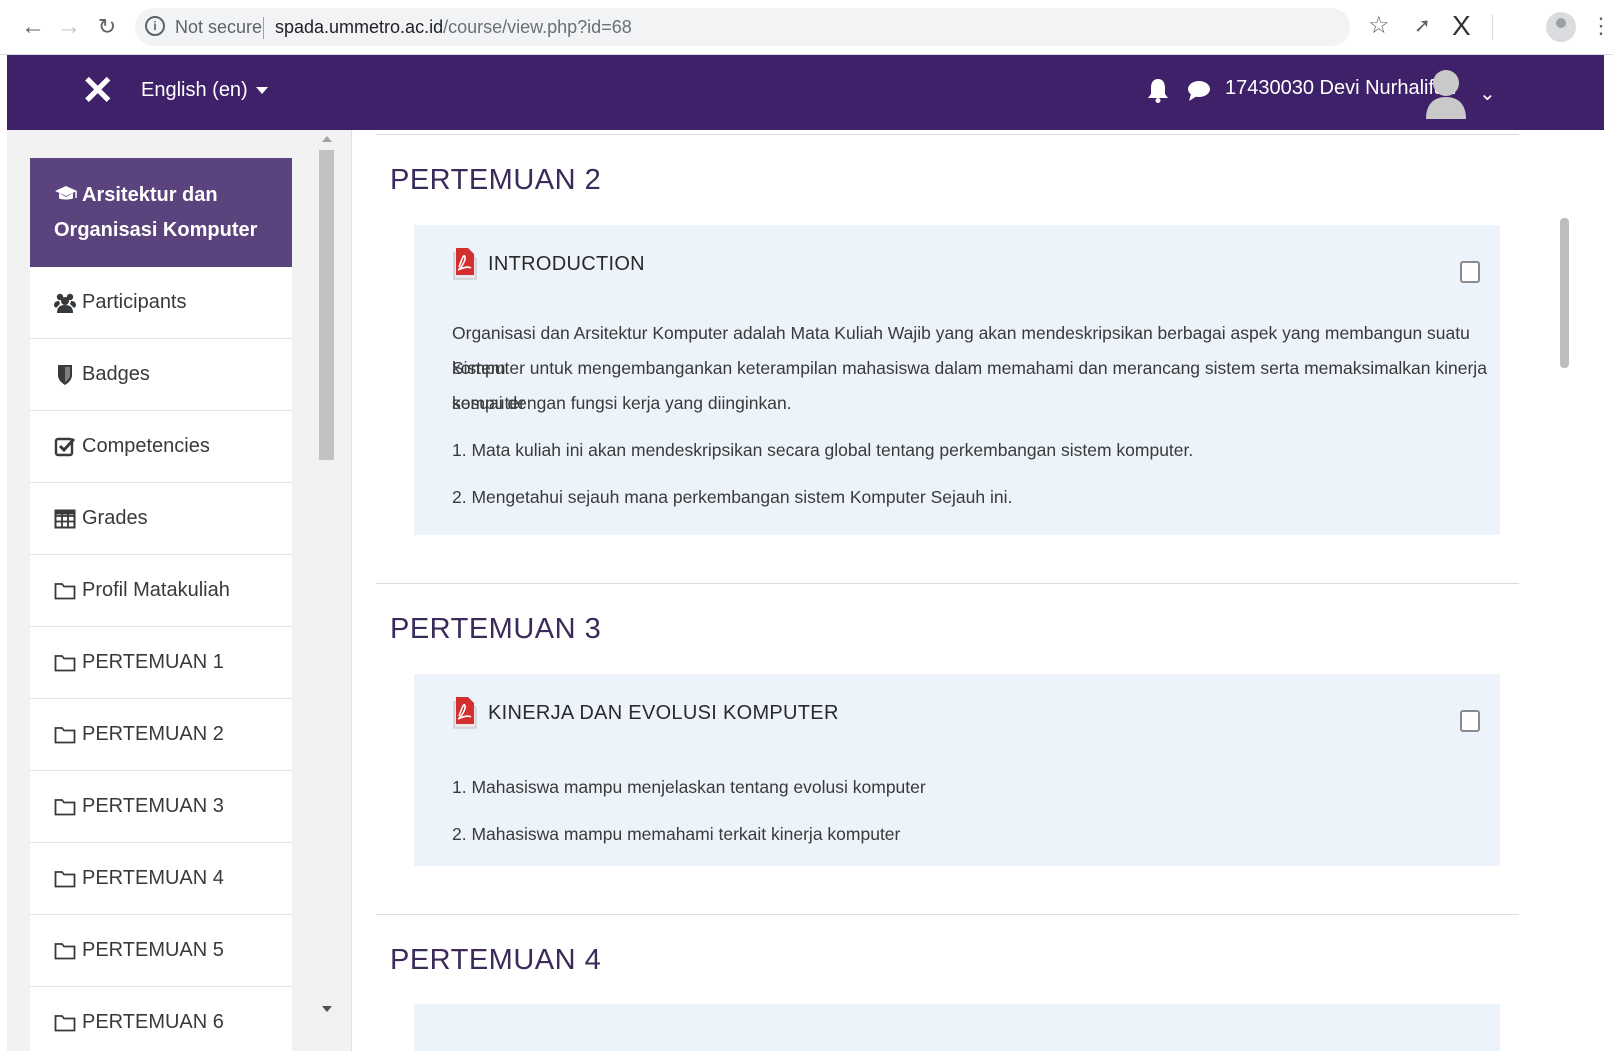  Describe the element at coordinates (566, 264) in the screenshot. I see `activity-title: INTRODUCTION` at that location.